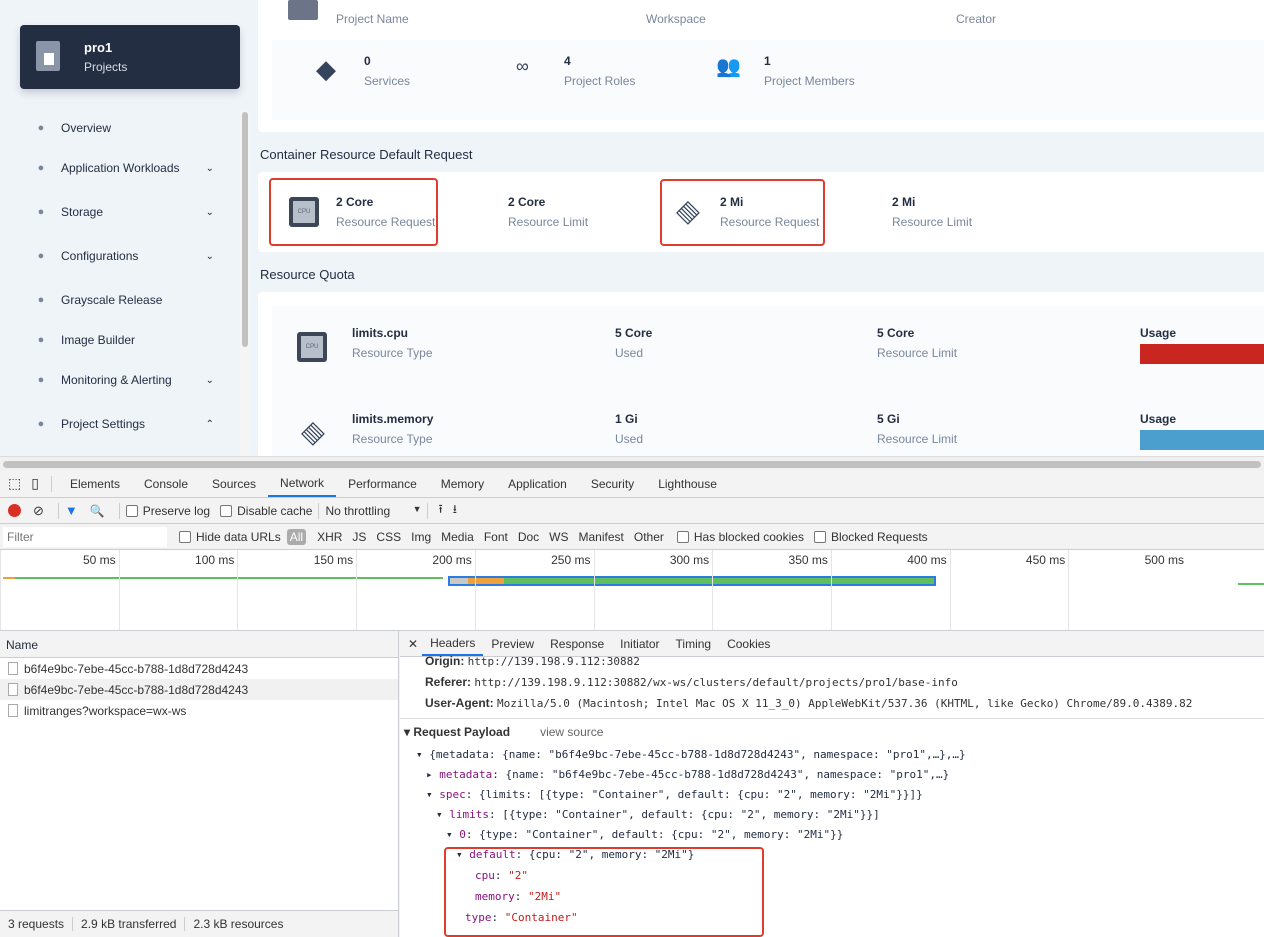 Image resolution: width=1264 pixels, height=937 pixels. What do you see at coordinates (558, 537) in the screenshot?
I see `filter-type-ws: WS` at bounding box center [558, 537].